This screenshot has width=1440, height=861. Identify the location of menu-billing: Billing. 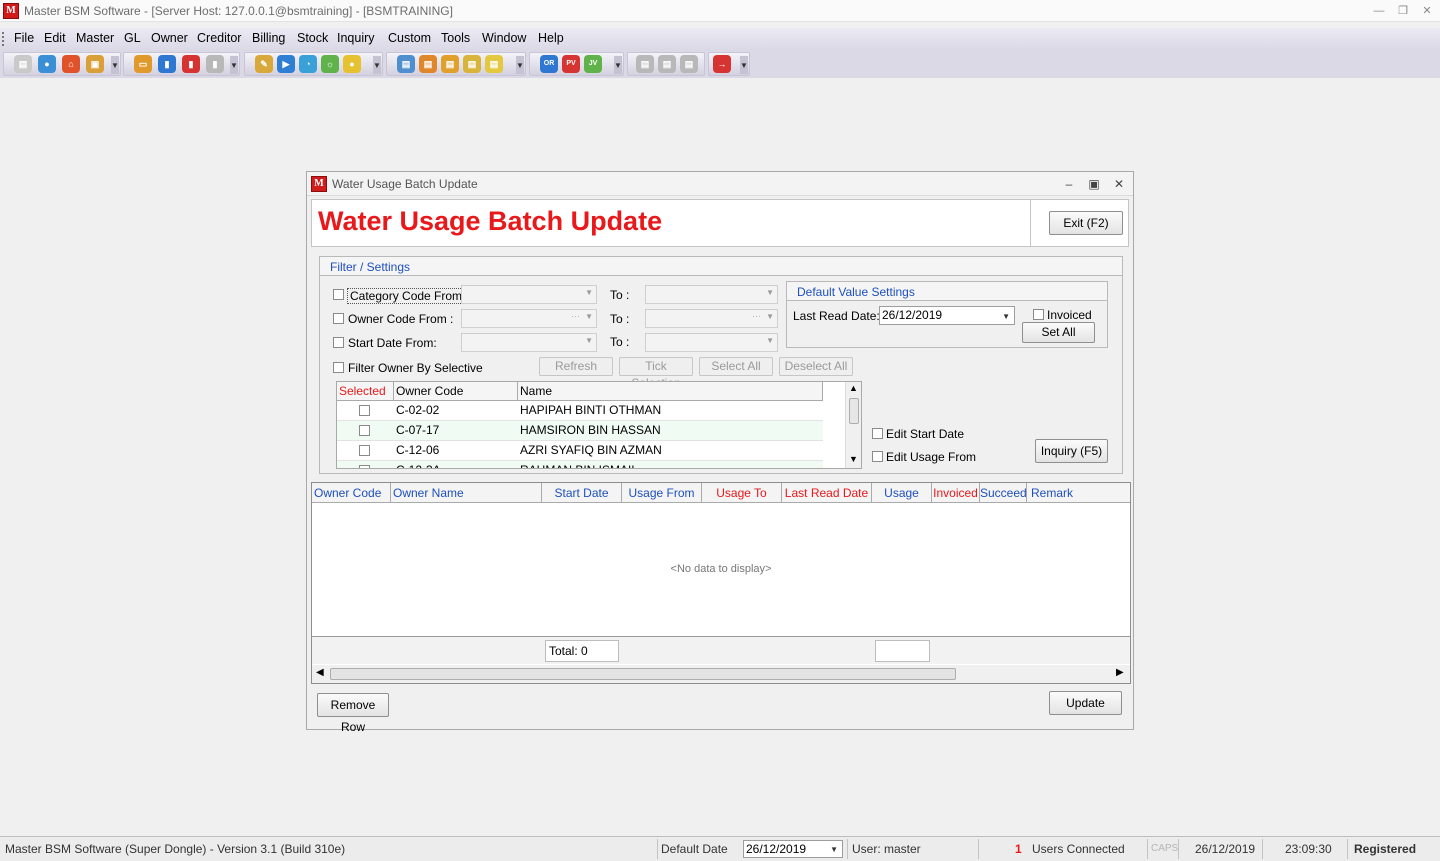
(268, 38).